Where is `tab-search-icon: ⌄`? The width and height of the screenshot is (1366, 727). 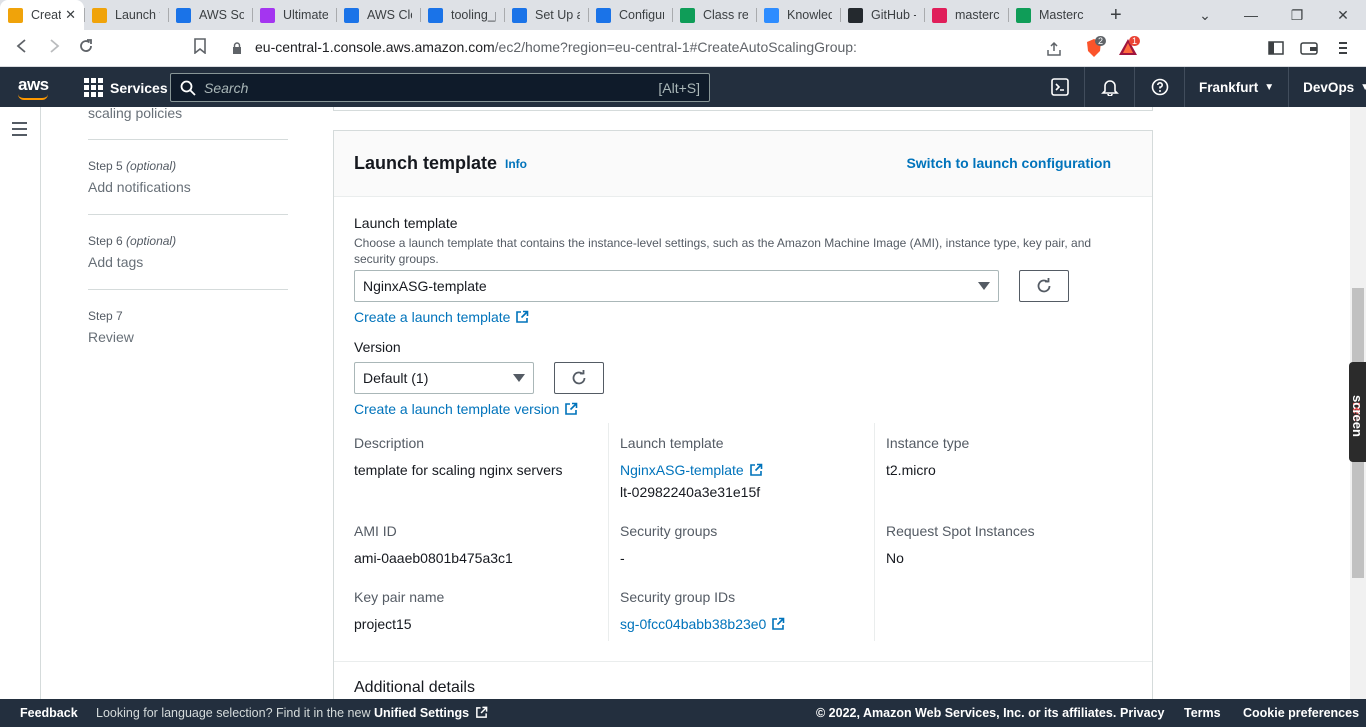 tab-search-icon: ⌄ is located at coordinates (1205, 15).